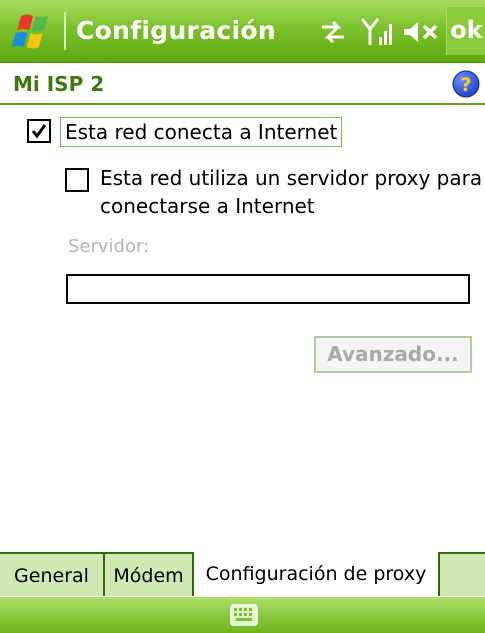 This screenshot has height=633, width=485. Describe the element at coordinates (333, 32) in the screenshot. I see `data-connection-icon` at that location.